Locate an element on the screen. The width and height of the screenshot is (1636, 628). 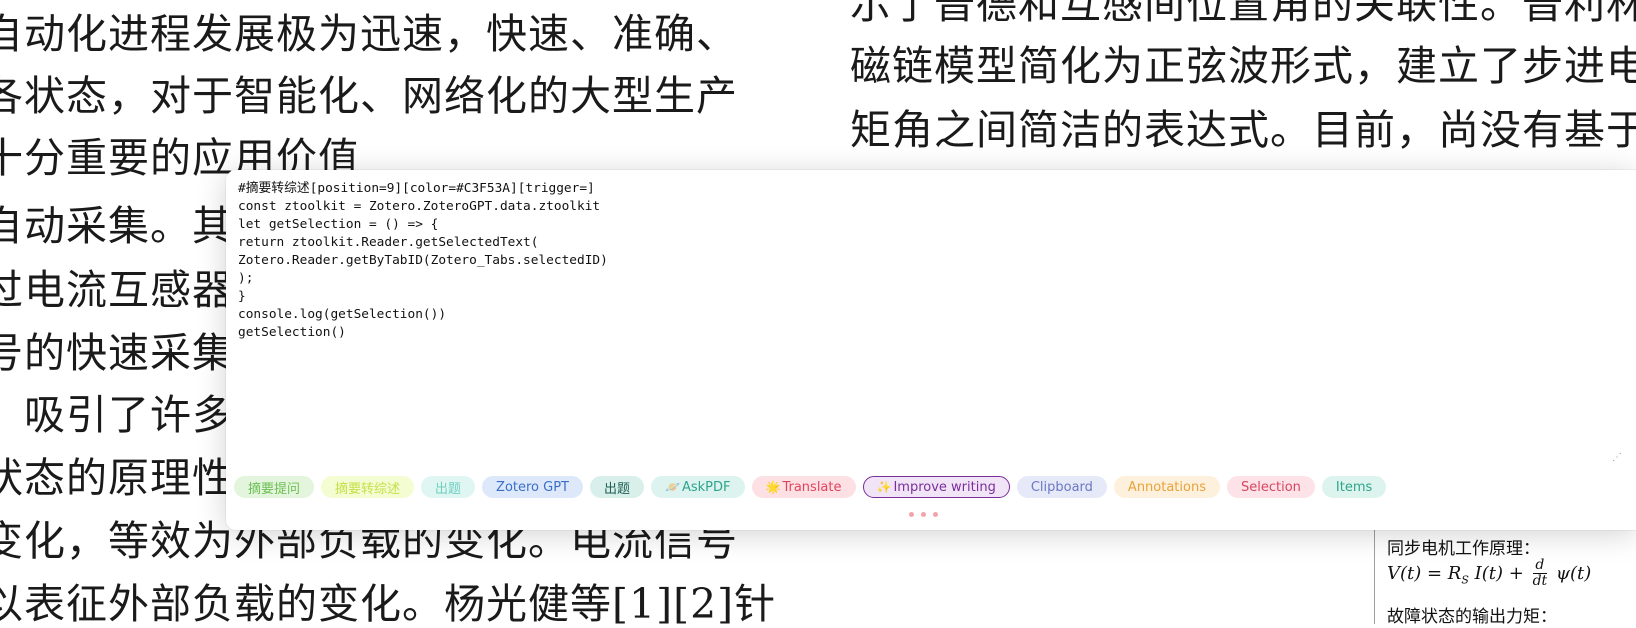
tag-button: 摘要转综述 is located at coordinates (368, 487).